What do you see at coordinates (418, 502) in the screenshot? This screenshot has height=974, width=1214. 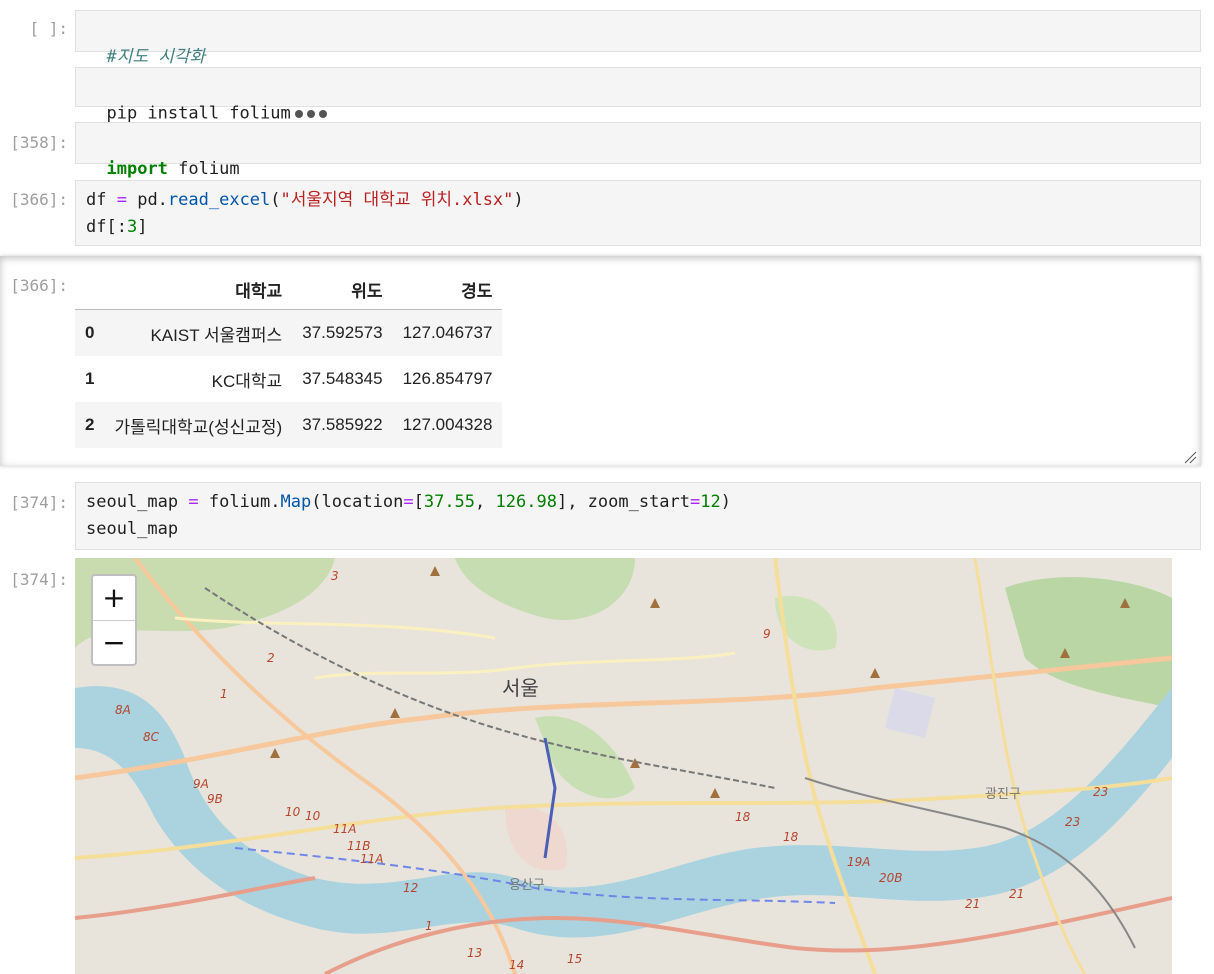 I see `code-text: [` at bounding box center [418, 502].